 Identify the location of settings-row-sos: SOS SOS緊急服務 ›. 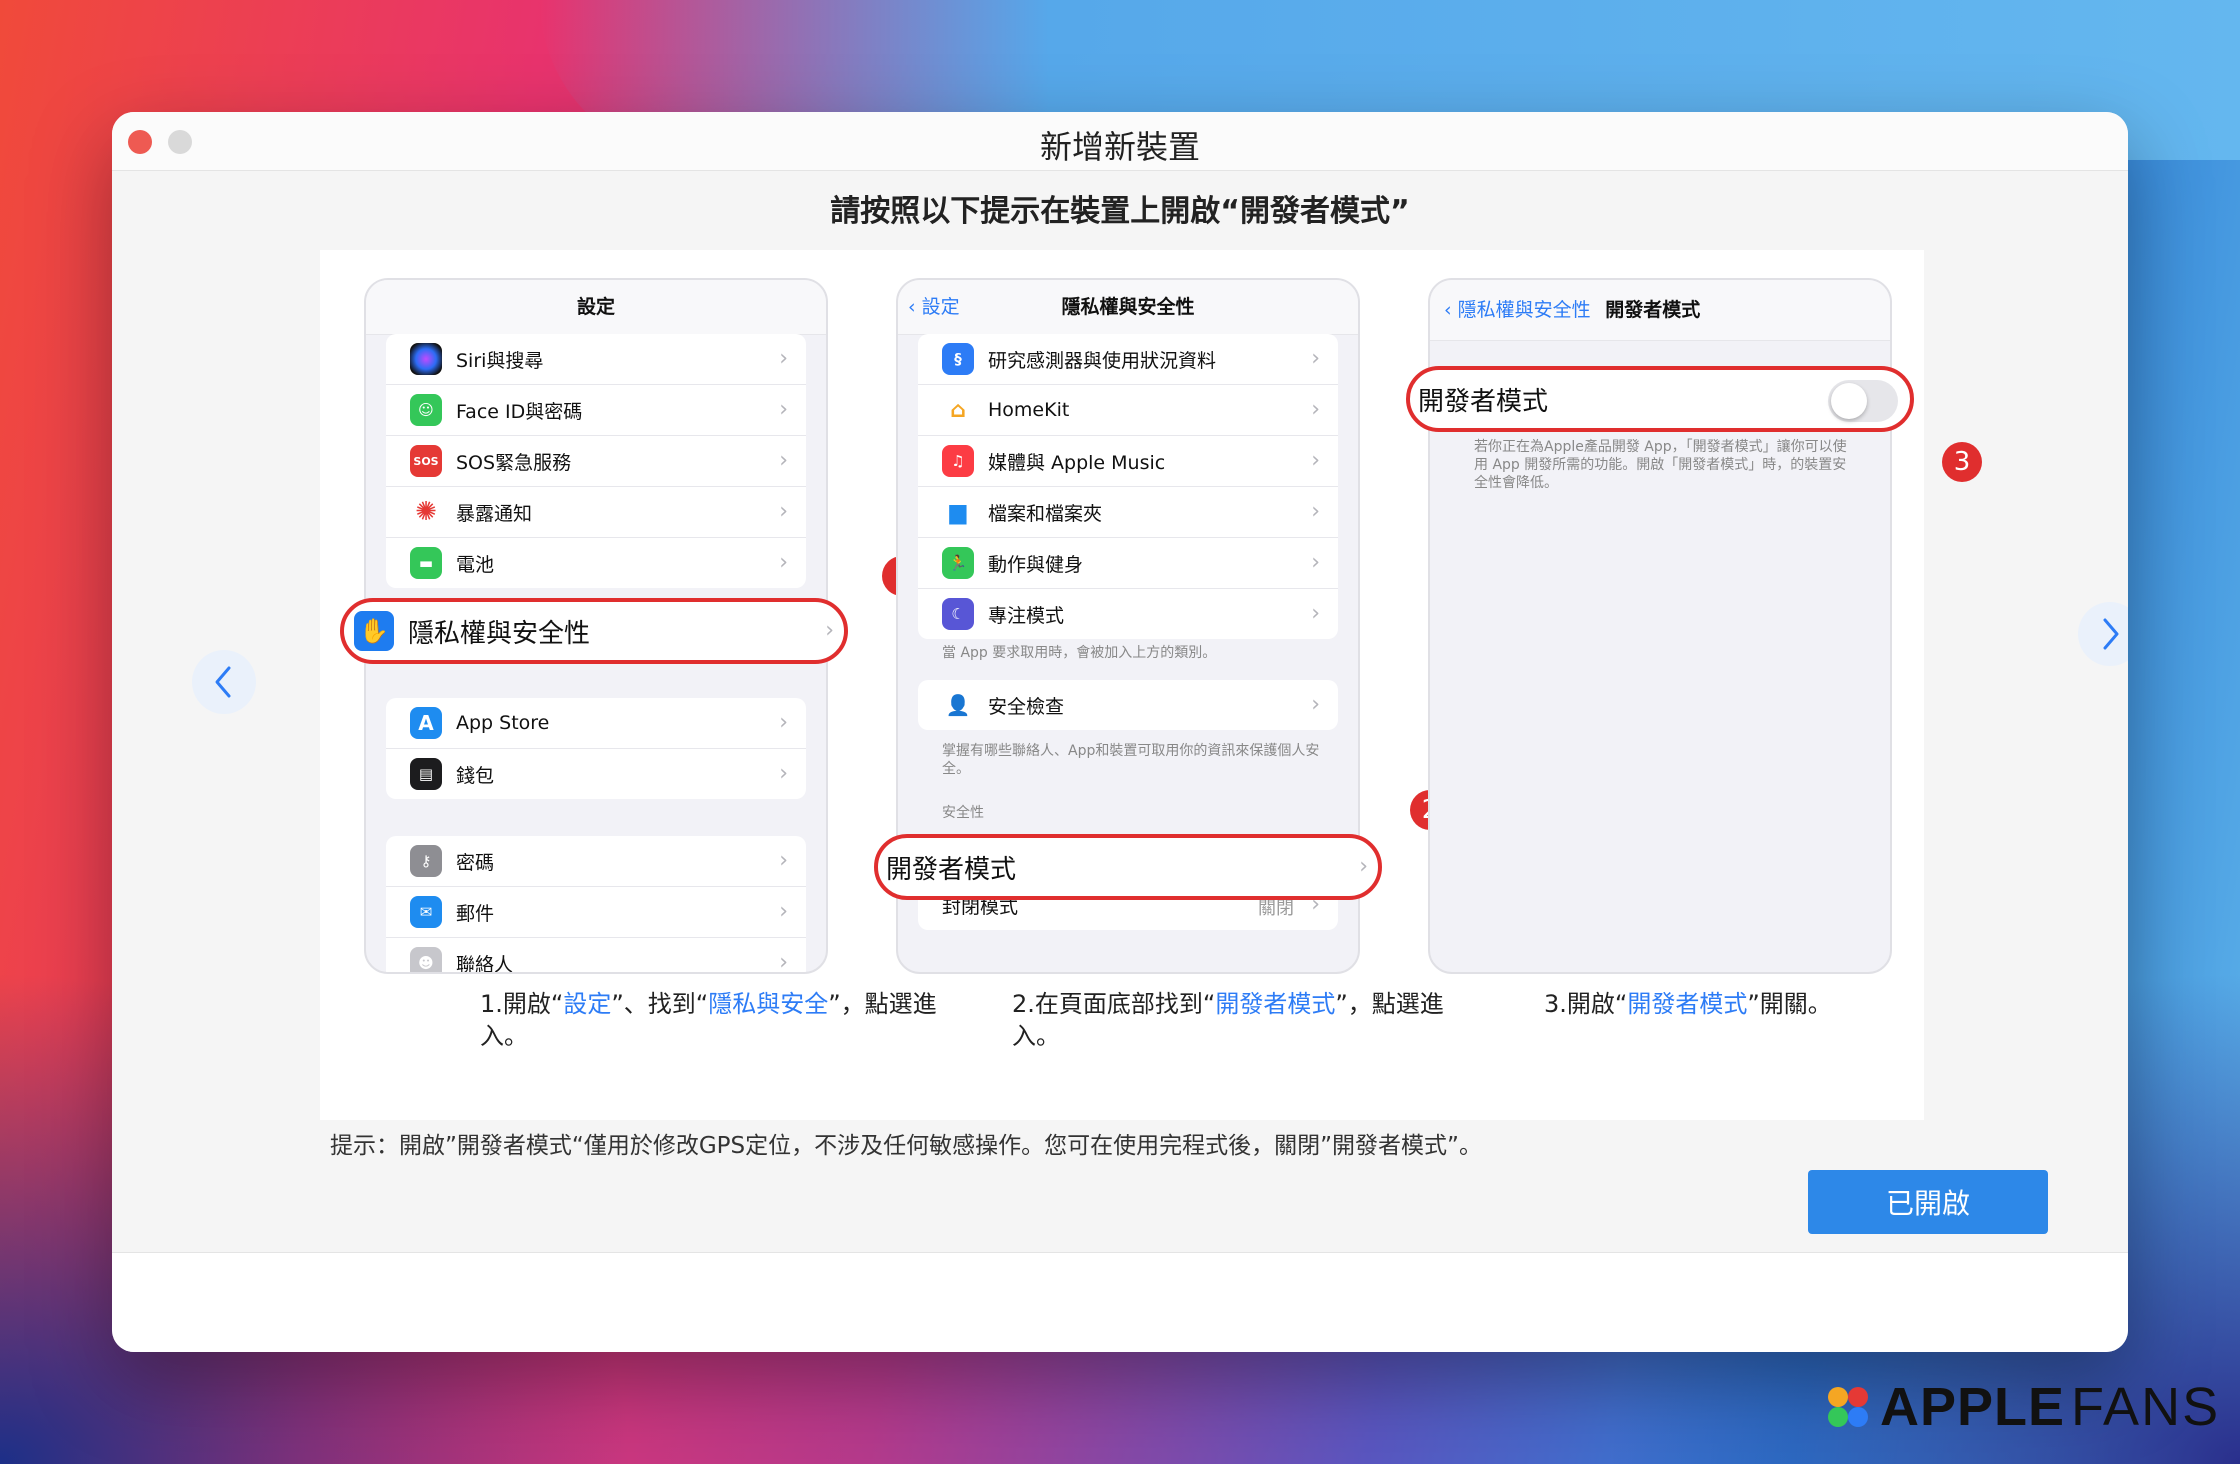
(596, 461).